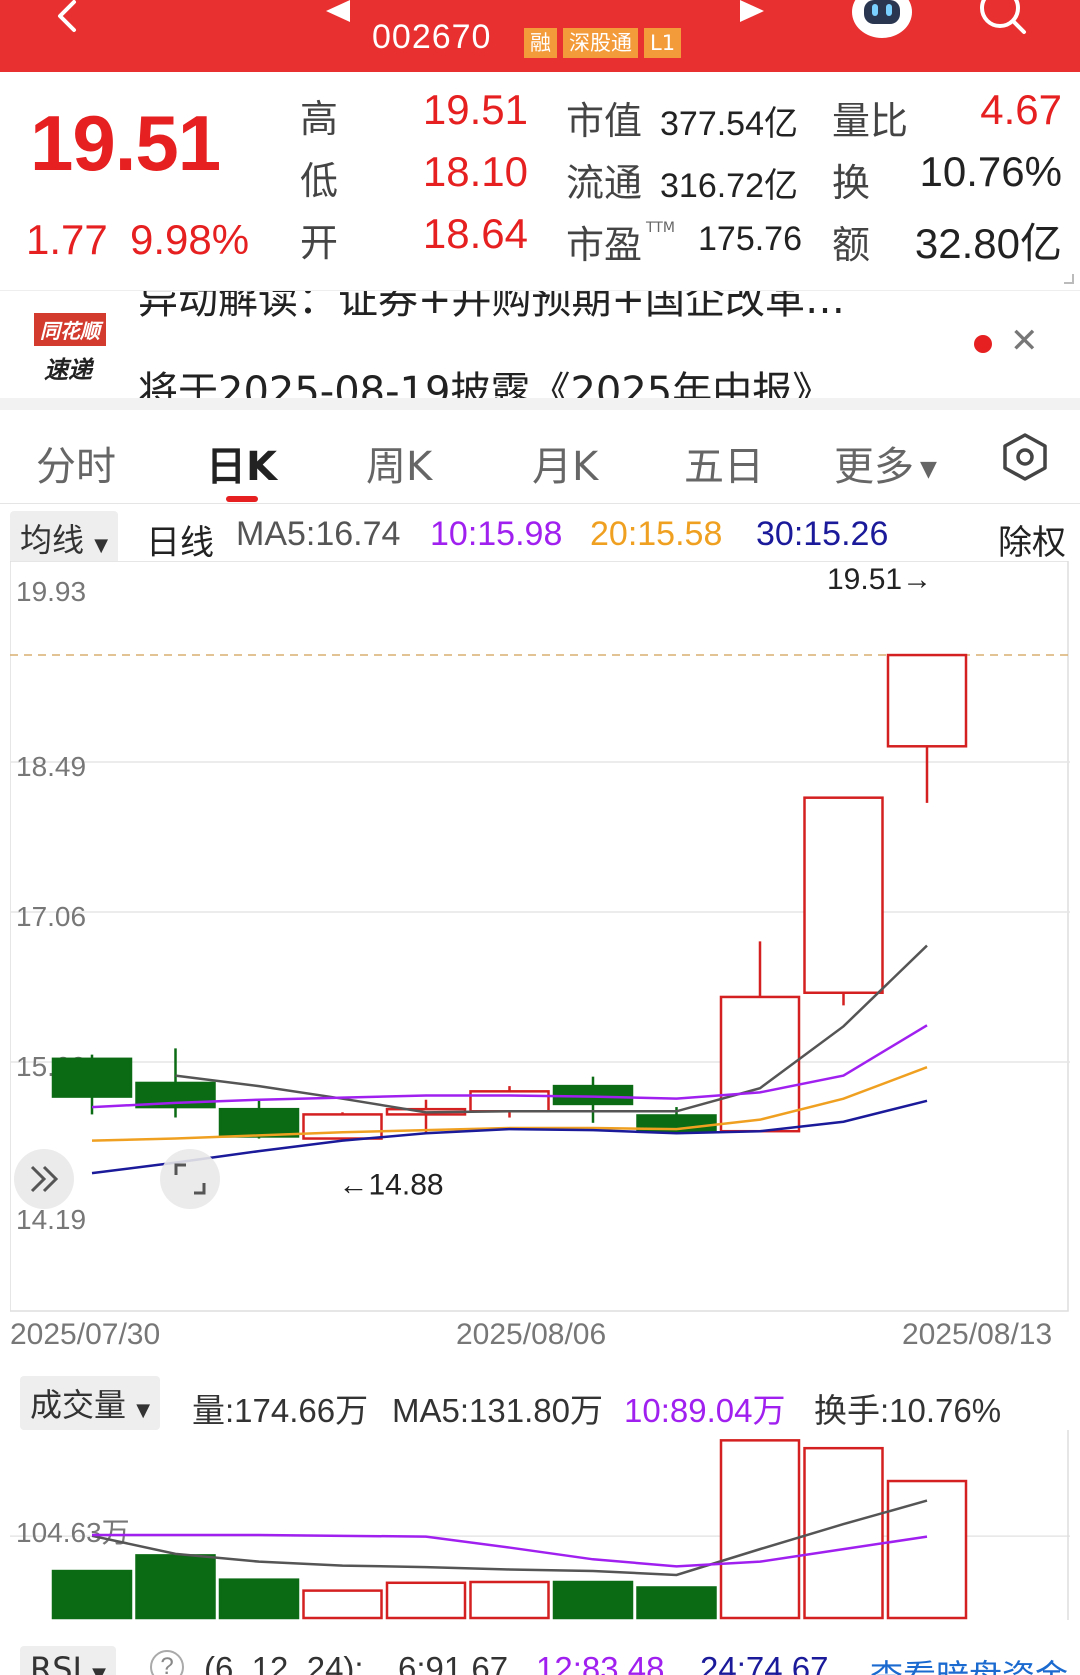 The width and height of the screenshot is (1080, 1675). Describe the element at coordinates (540, 43) in the screenshot. I see `tag-margin: 融` at that location.